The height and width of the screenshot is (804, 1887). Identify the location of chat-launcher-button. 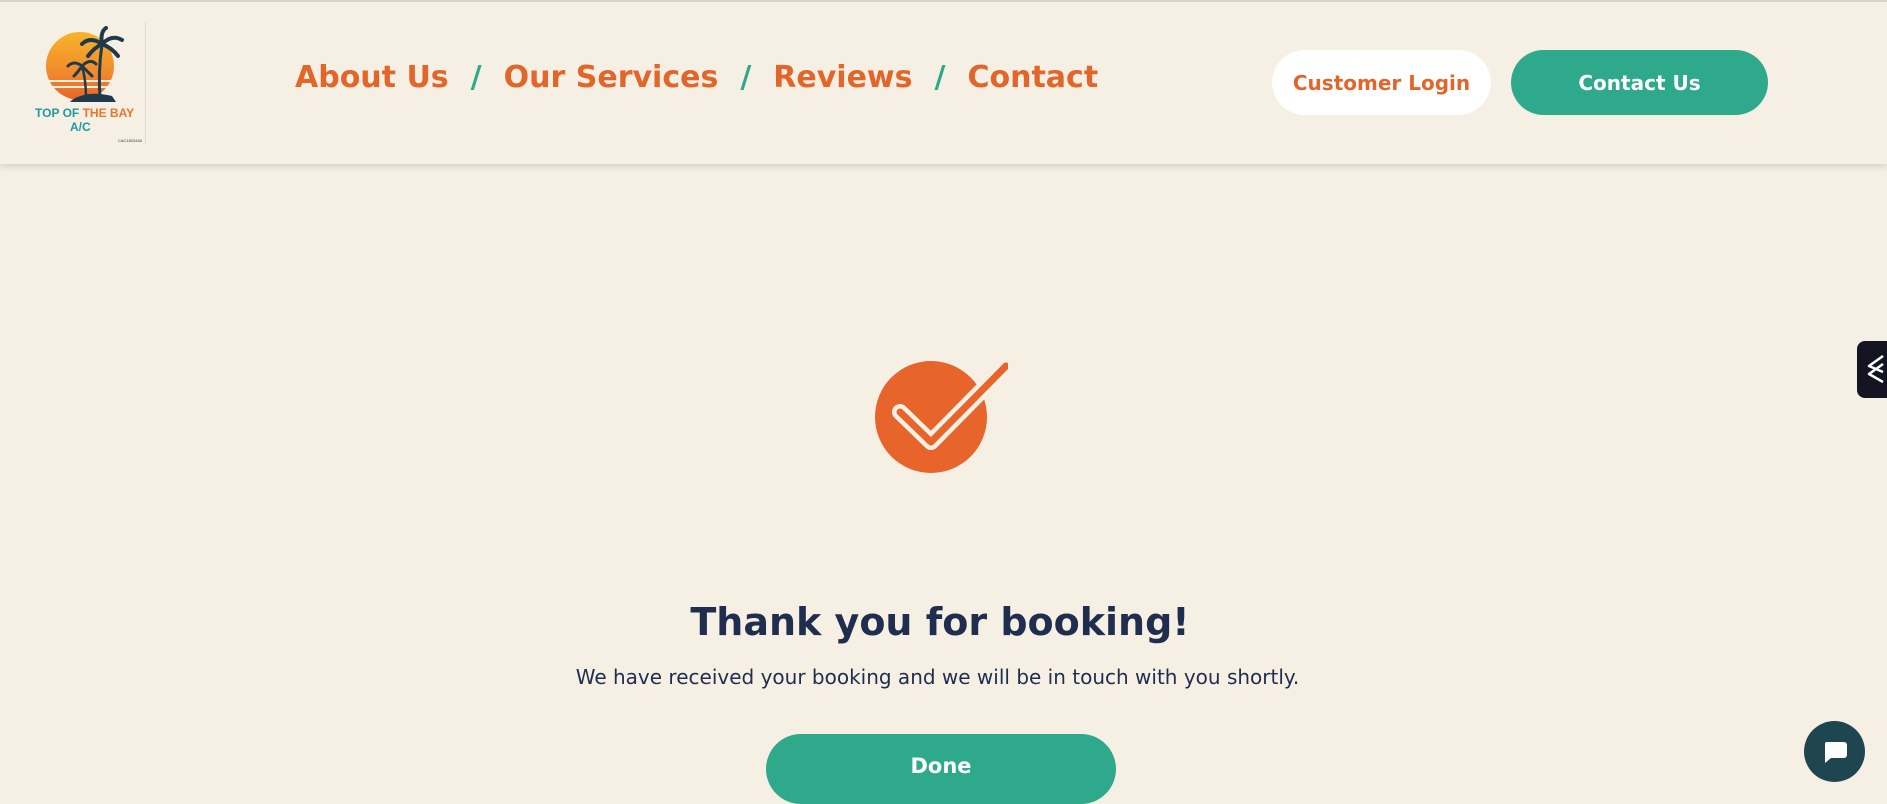
(1834, 751).